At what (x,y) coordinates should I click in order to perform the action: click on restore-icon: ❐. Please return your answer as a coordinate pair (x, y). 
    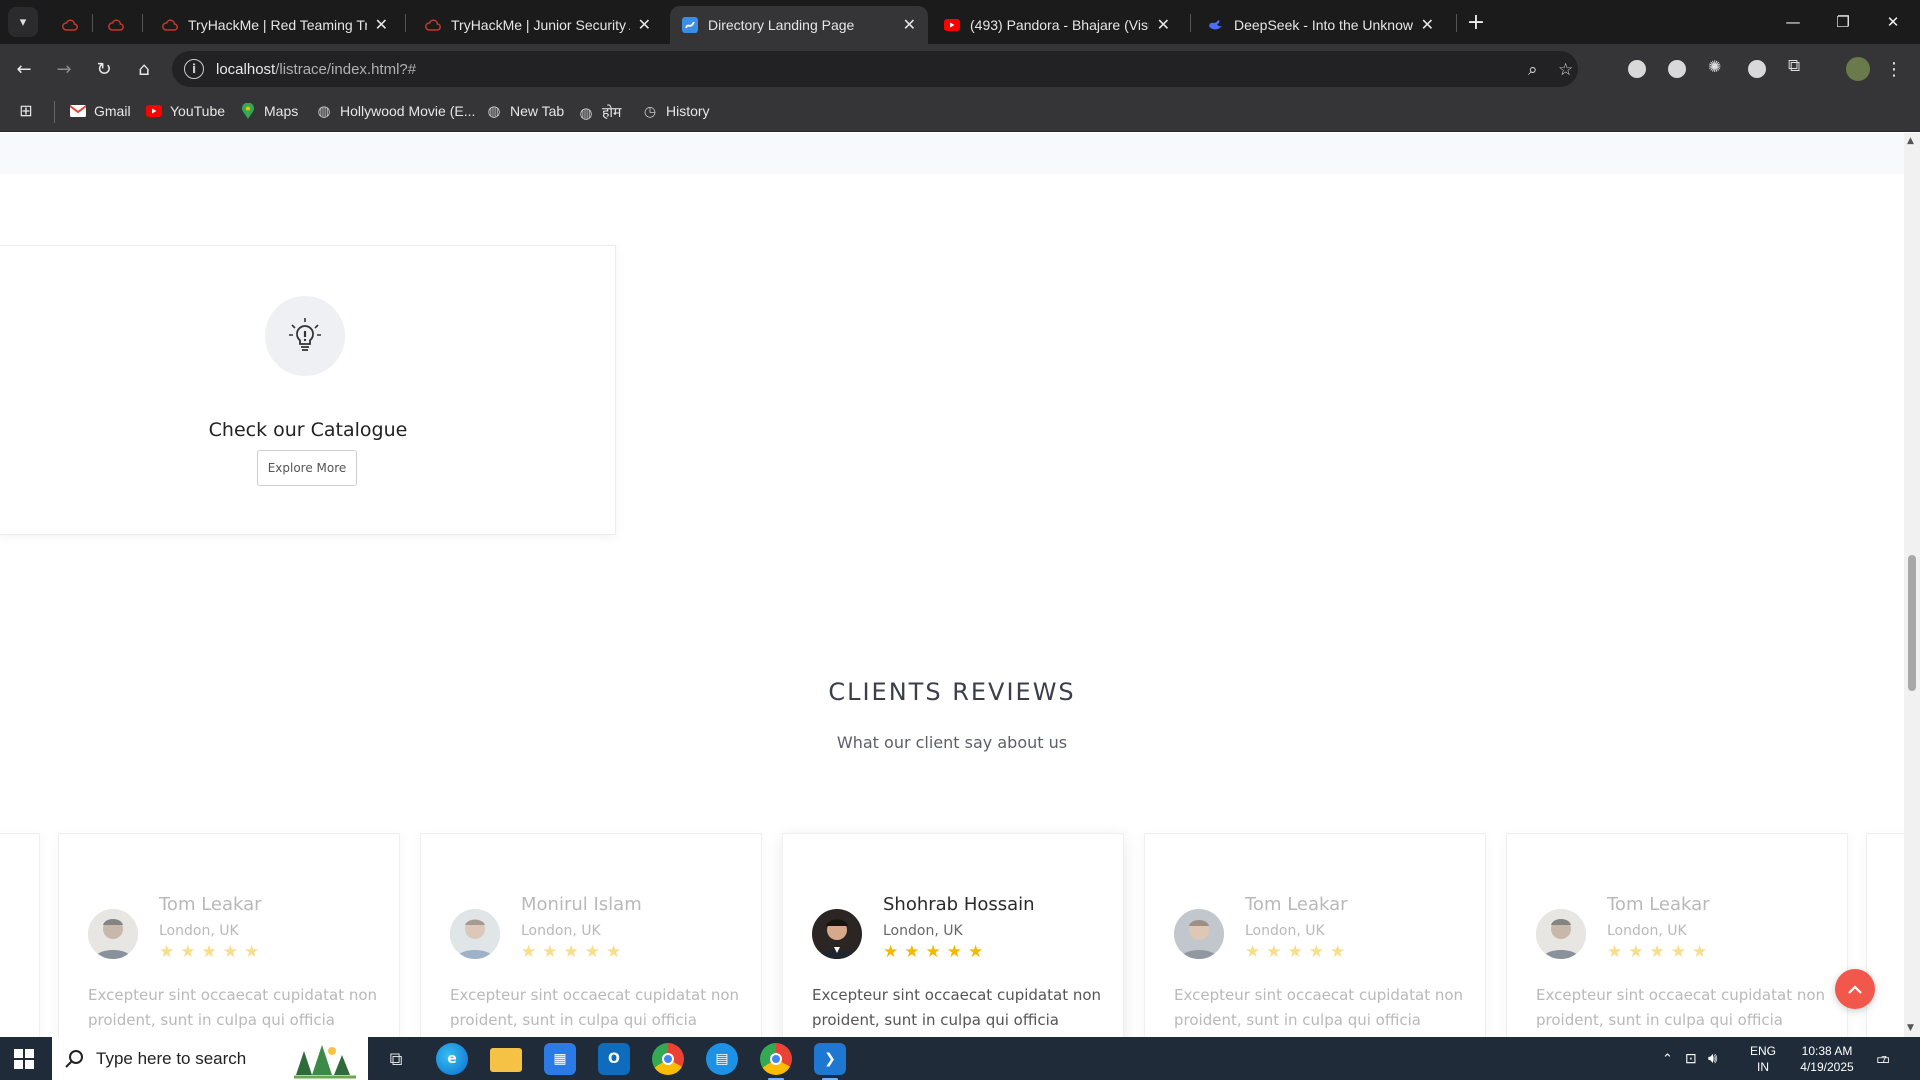
    Looking at the image, I should click on (1843, 22).